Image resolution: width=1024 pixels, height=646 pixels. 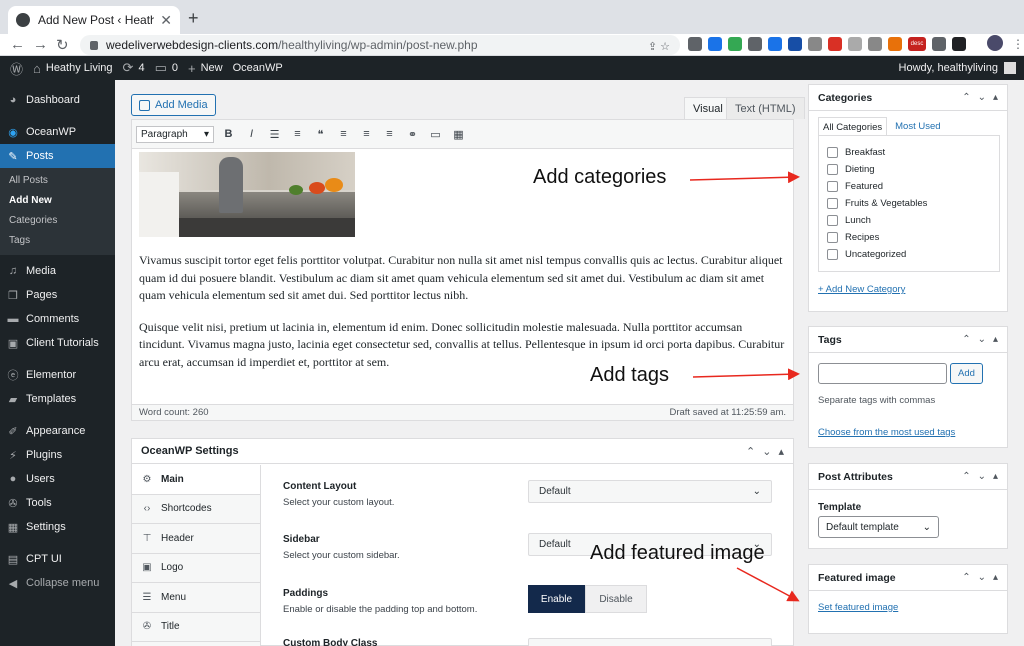 What do you see at coordinates (57, 399) in the screenshot?
I see `menu-templates: ▰ Templates` at bounding box center [57, 399].